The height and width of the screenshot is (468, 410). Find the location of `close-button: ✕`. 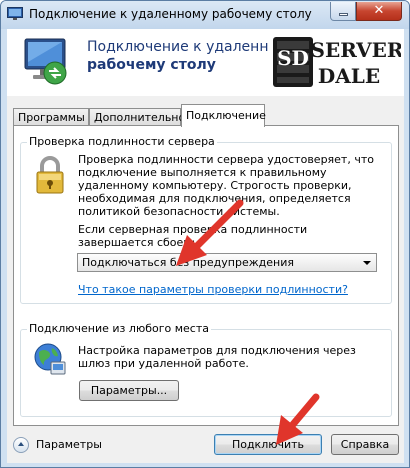

close-button: ✕ is located at coordinates (379, 11).